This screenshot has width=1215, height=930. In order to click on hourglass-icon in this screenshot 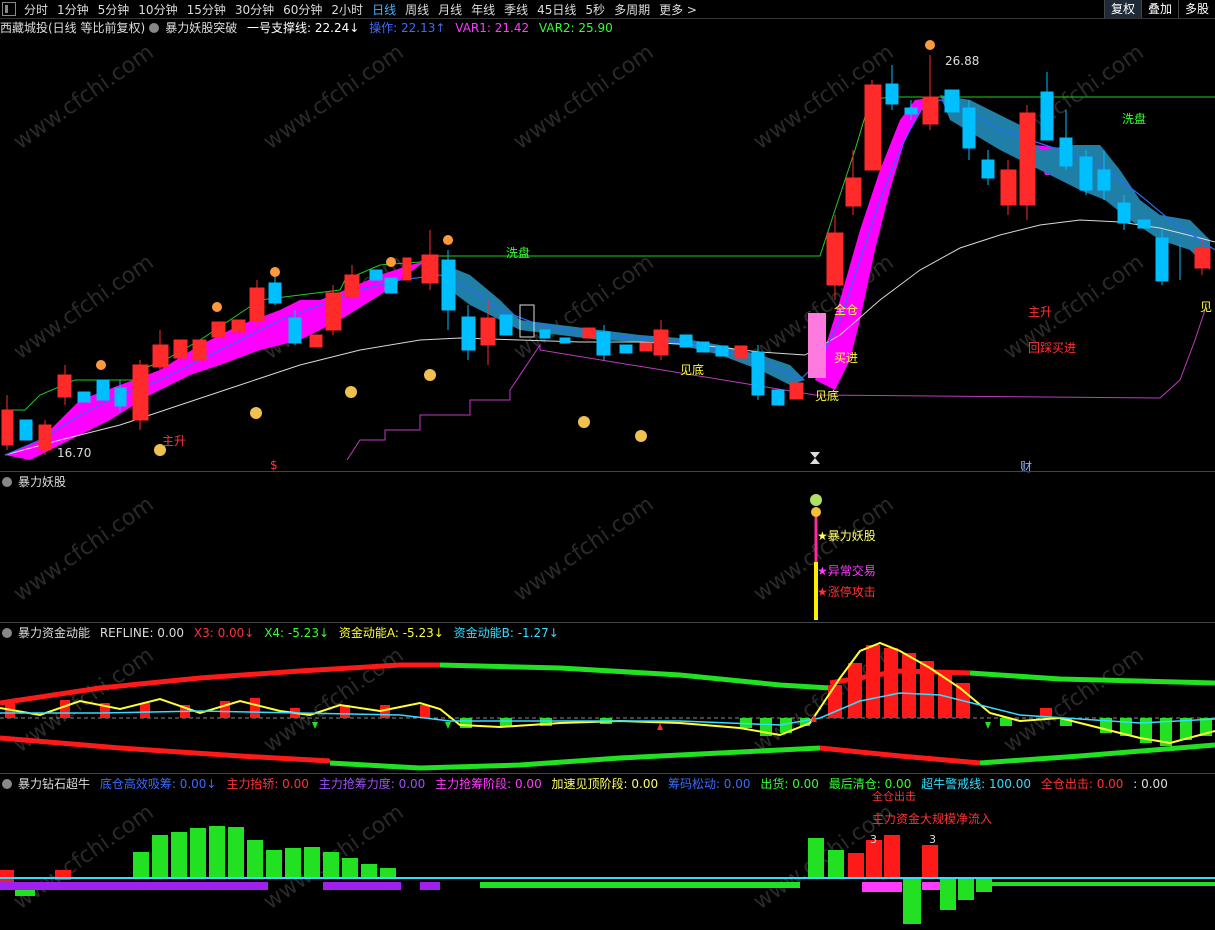, I will do `click(815, 458)`.